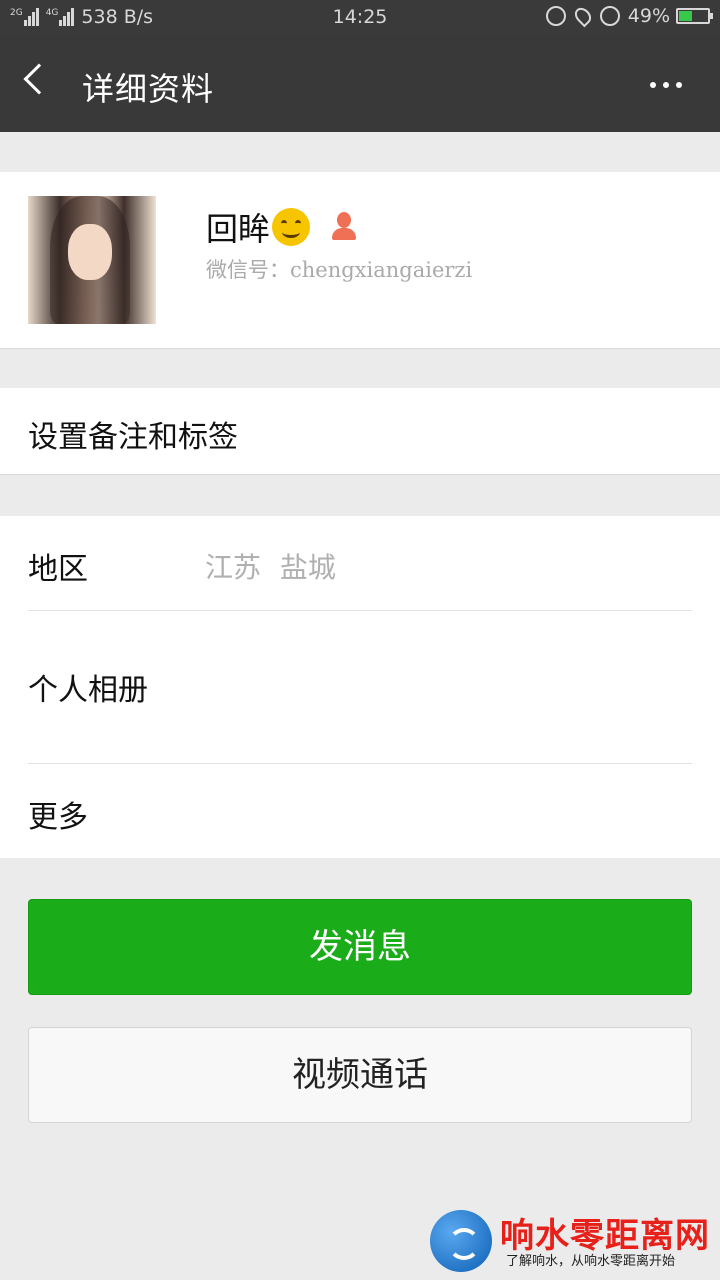 This screenshot has height=1280, width=720. I want to click on set-remark-tags-label: 设置备注和标签, so click(133, 437).